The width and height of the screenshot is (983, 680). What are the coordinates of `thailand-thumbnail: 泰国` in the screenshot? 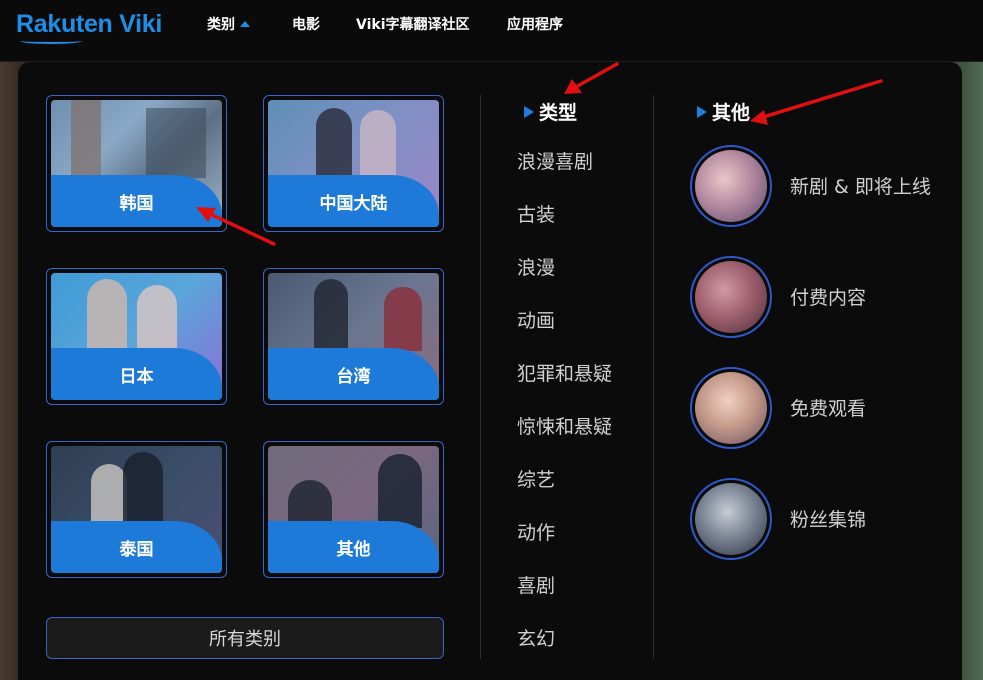 It's located at (136, 509).